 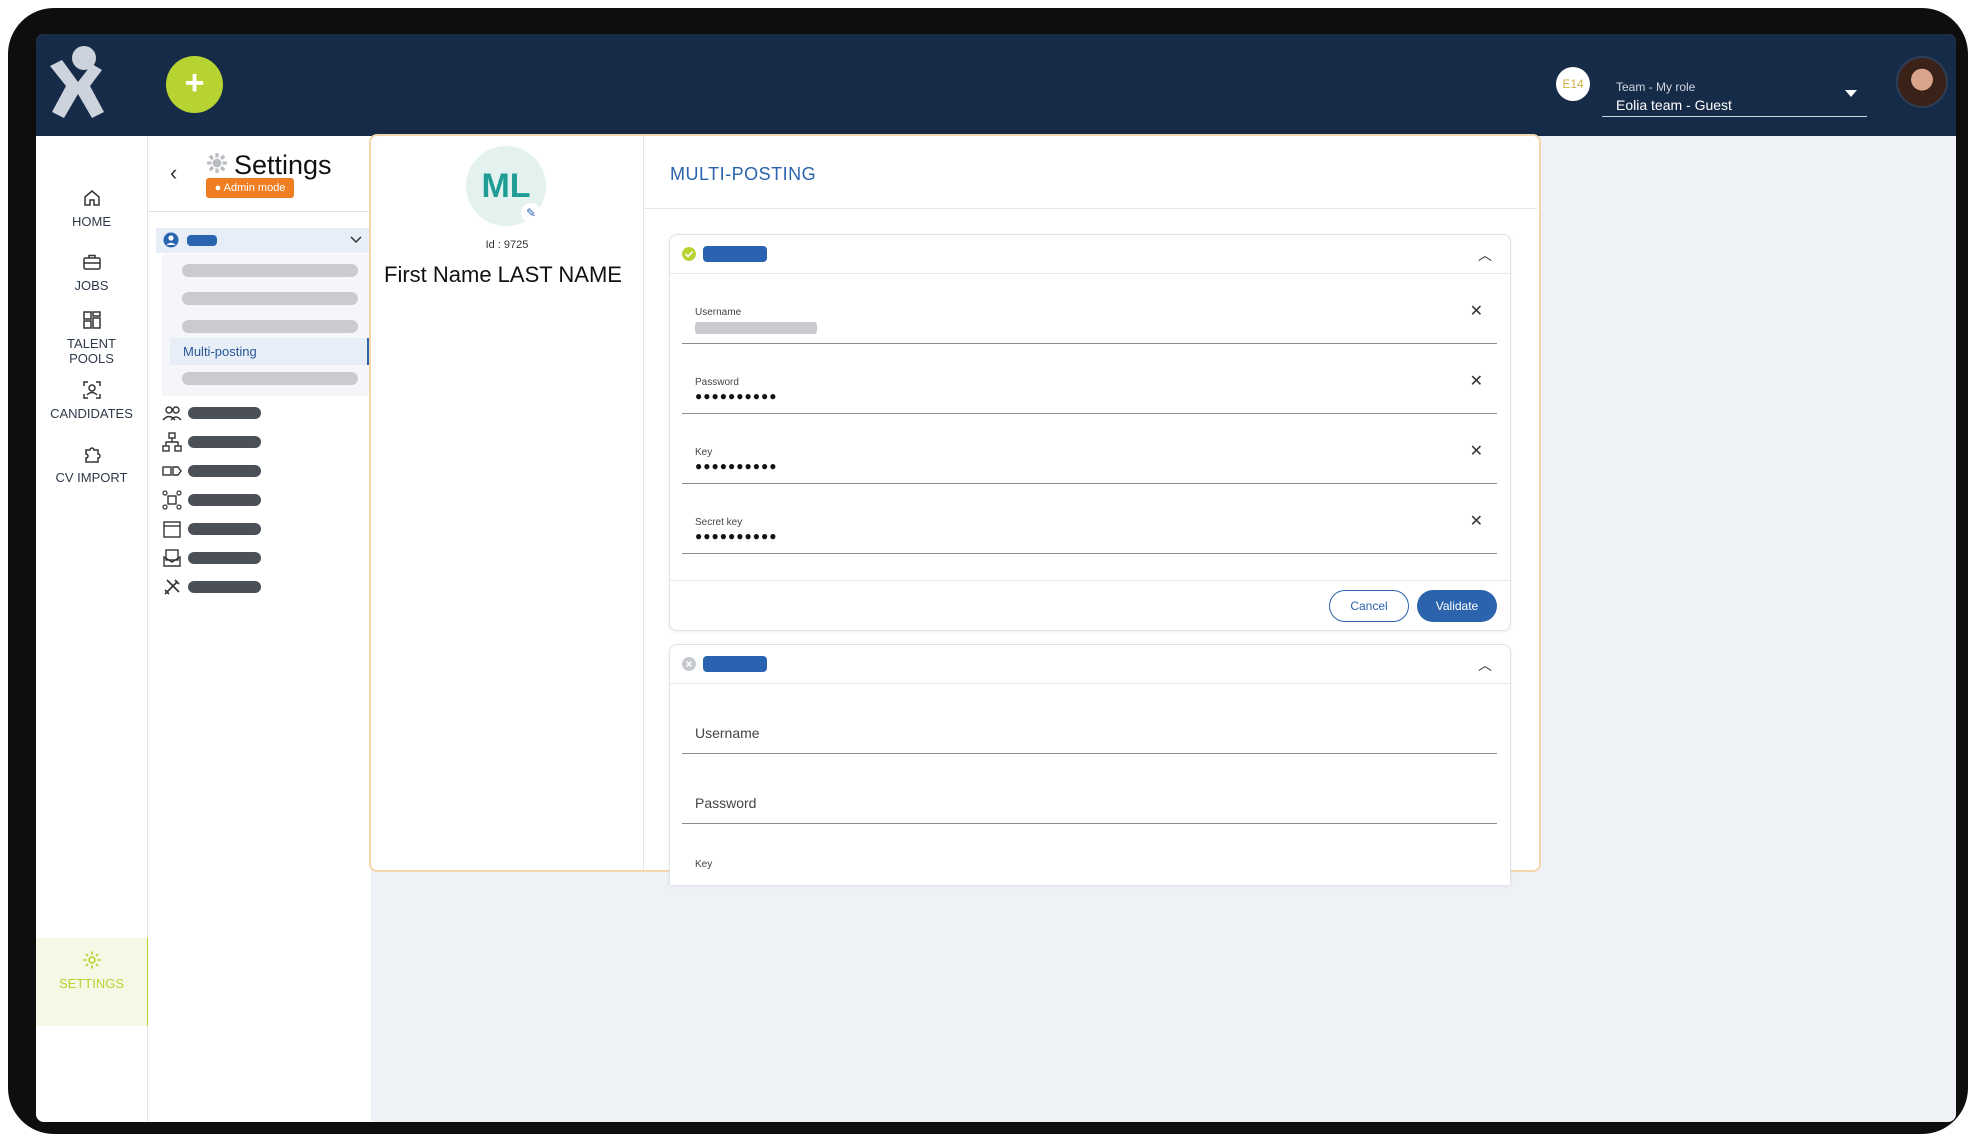 I want to click on nav-jobs: JOBS, so click(x=91, y=272).